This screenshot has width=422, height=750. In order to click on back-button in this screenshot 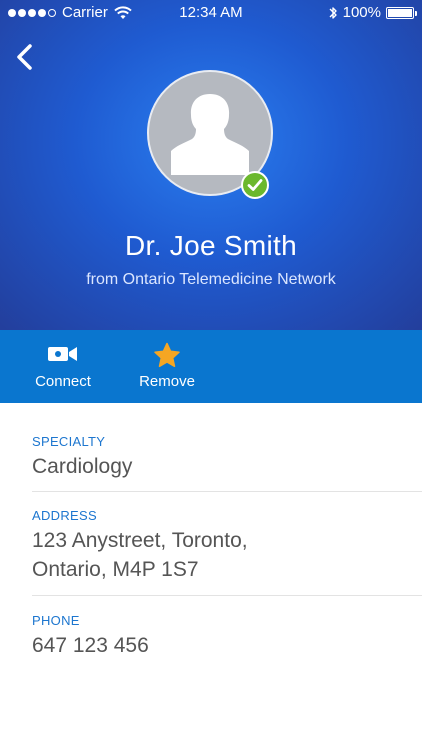, I will do `click(25, 57)`.